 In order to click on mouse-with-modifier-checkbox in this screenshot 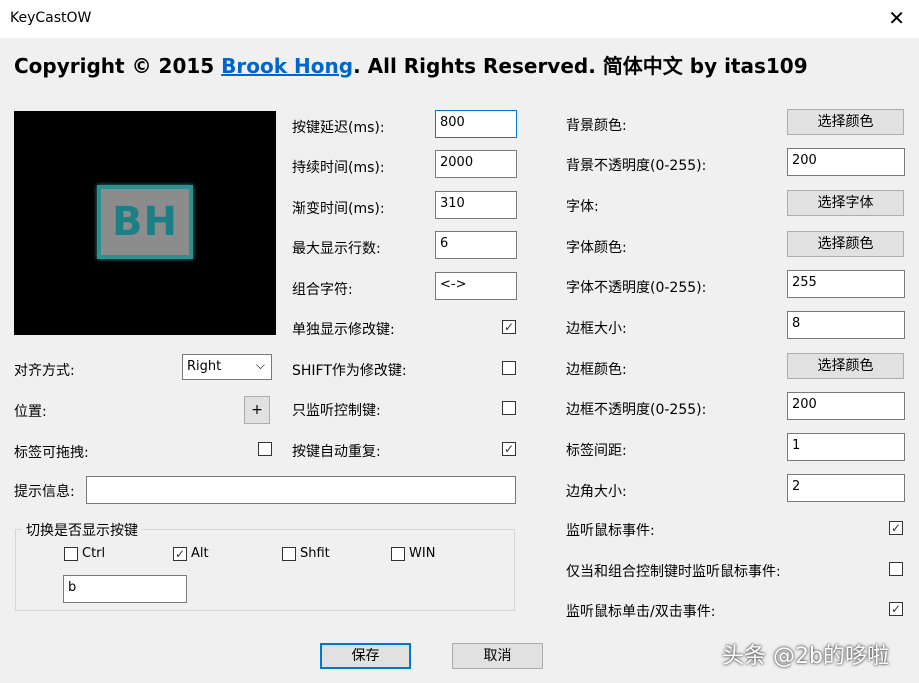, I will do `click(896, 569)`.